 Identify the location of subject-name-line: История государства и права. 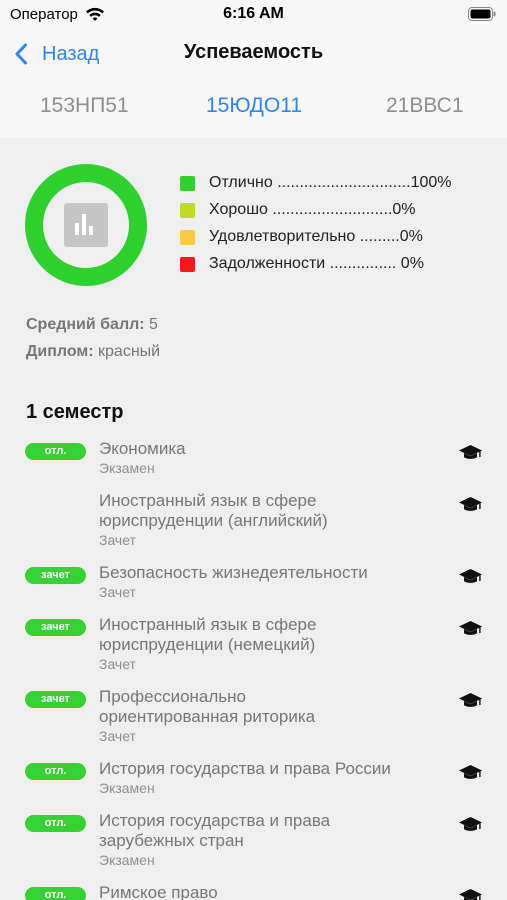
(215, 820).